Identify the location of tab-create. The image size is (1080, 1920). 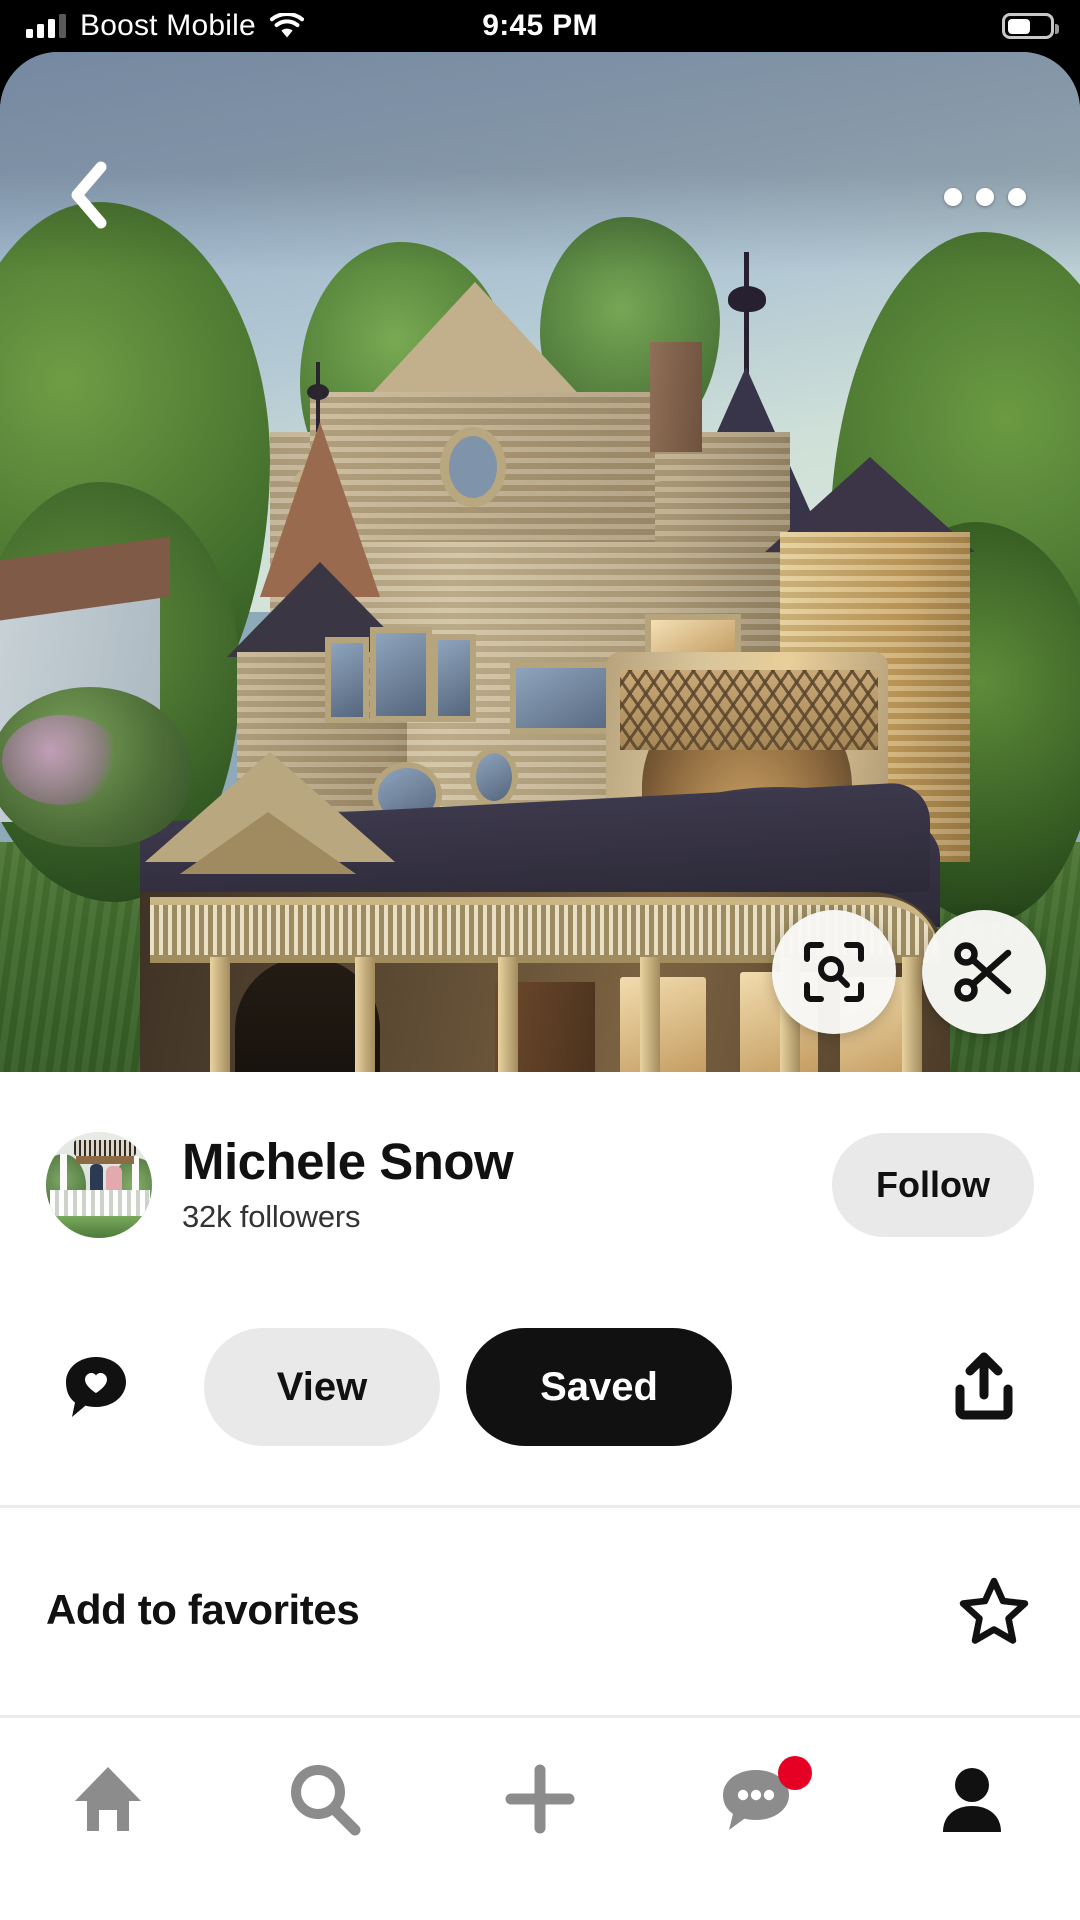
(540, 1799).